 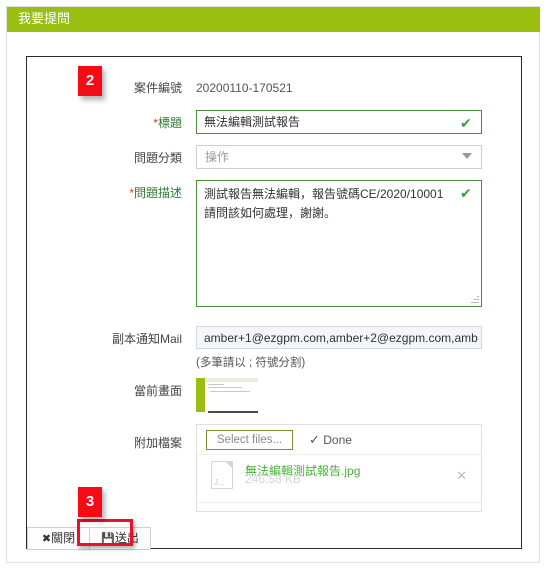 I want to click on upload-status-label: Done, so click(x=337, y=440).